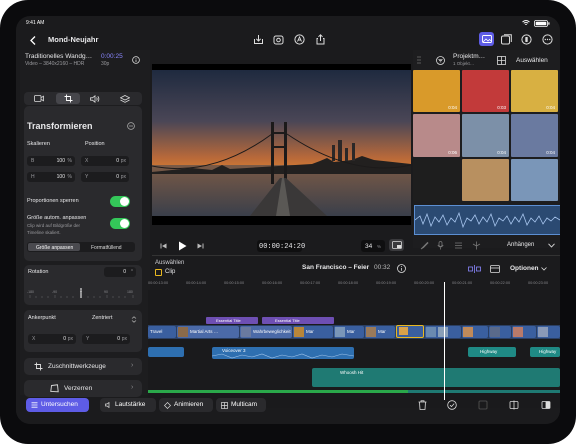 The image size is (580, 444). I want to click on inspector-photo-icon, so click(486, 39).